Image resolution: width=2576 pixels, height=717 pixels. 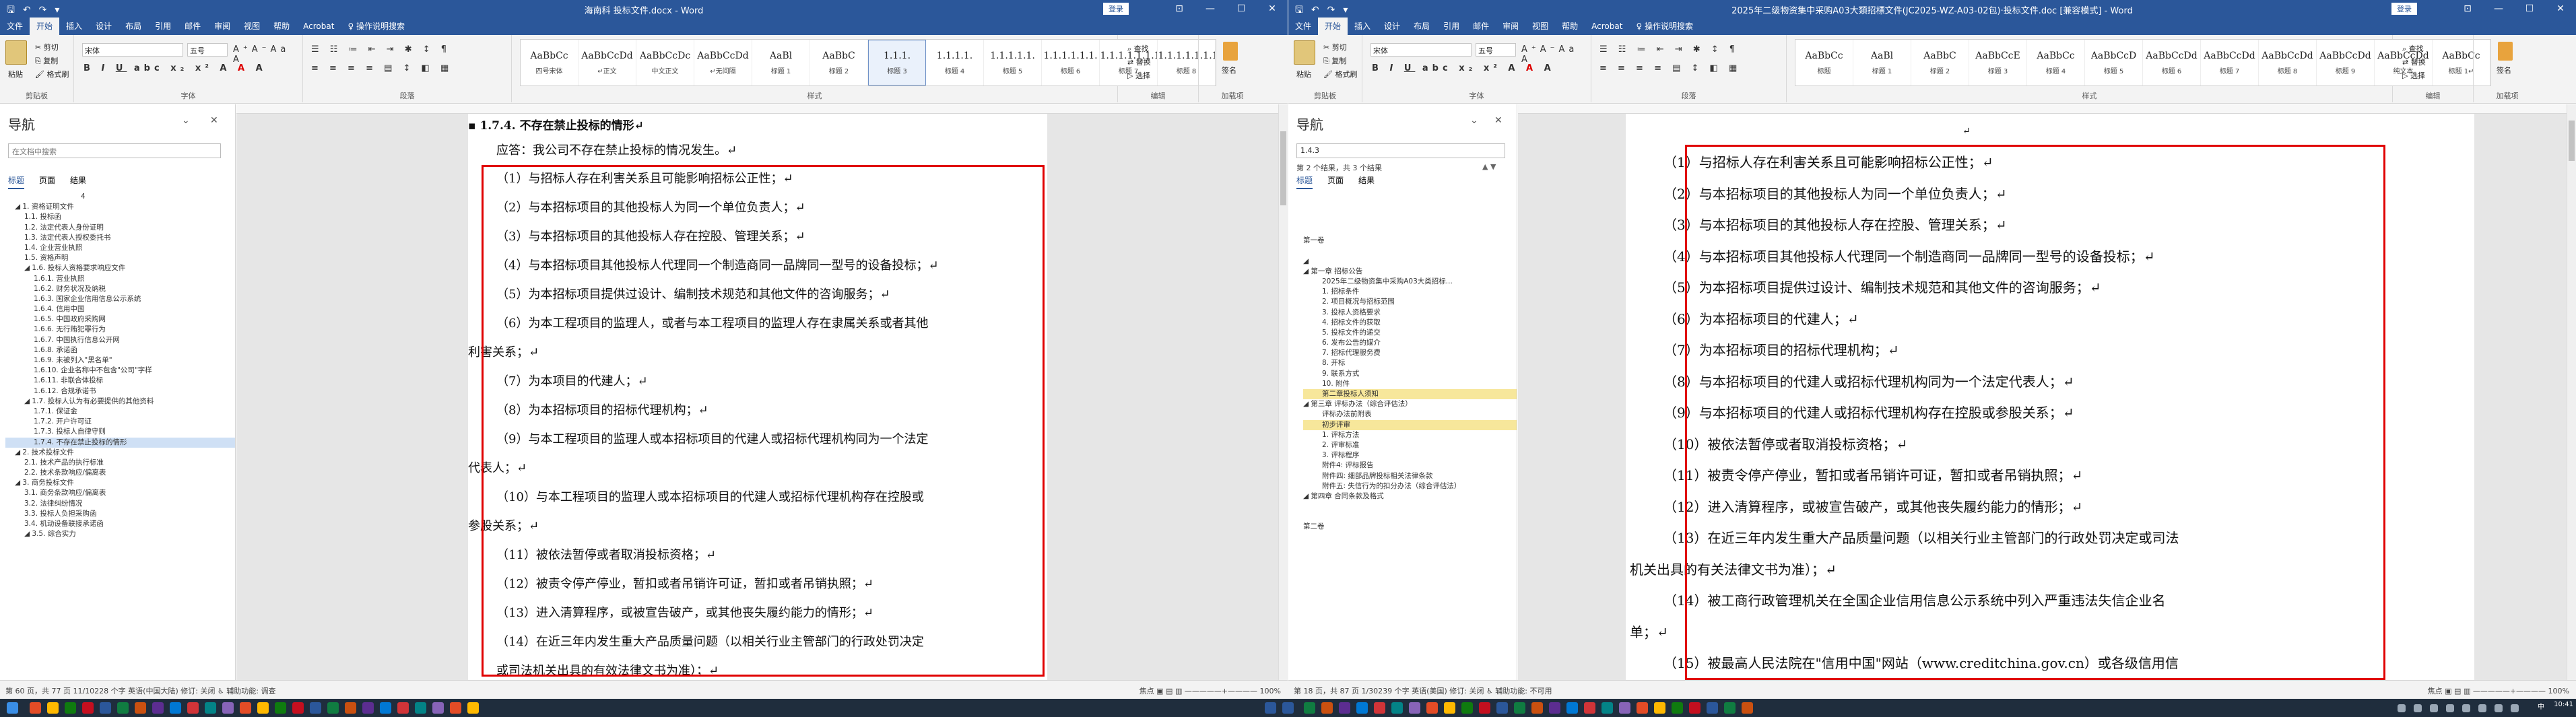 I want to click on nav-heading-item: 3.1. 商务条款响应/偏离表, so click(x=120, y=493).